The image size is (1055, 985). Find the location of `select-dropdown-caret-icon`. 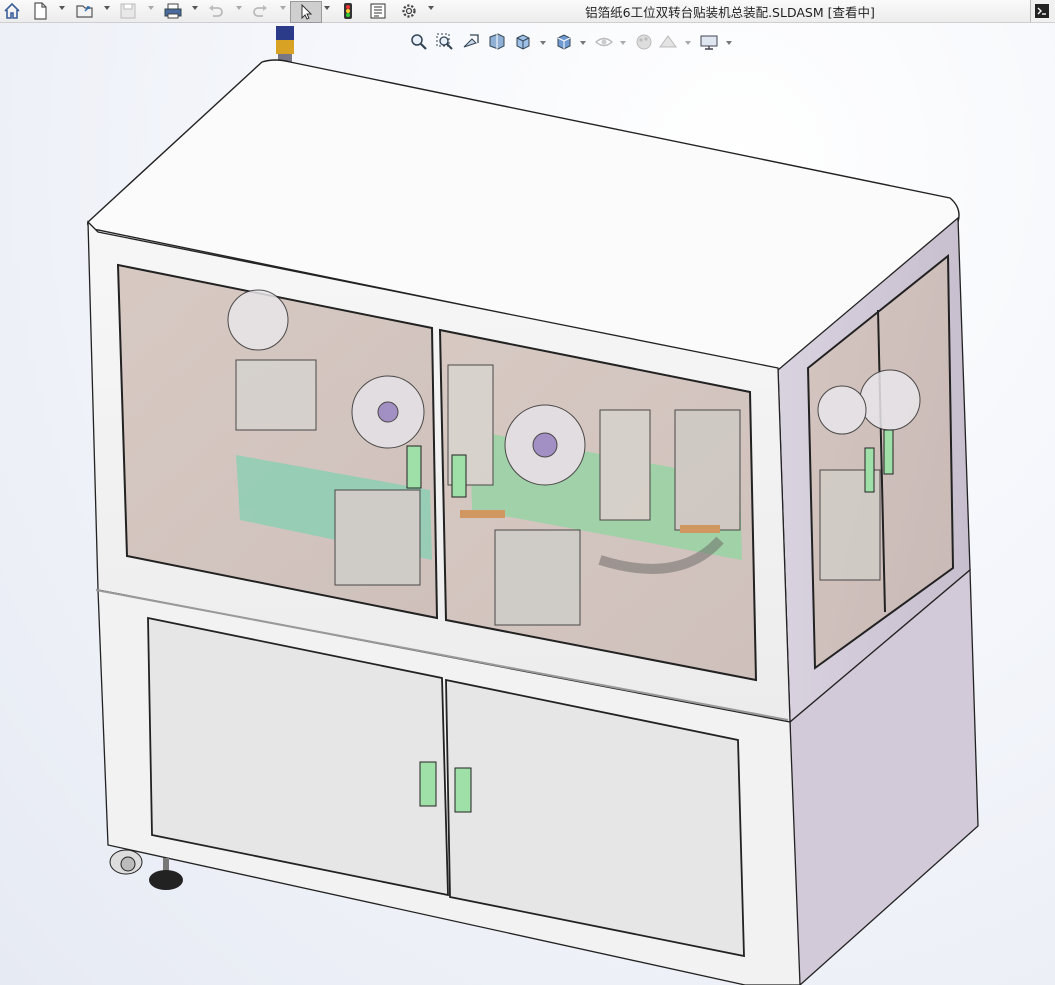

select-dropdown-caret-icon is located at coordinates (327, 8).